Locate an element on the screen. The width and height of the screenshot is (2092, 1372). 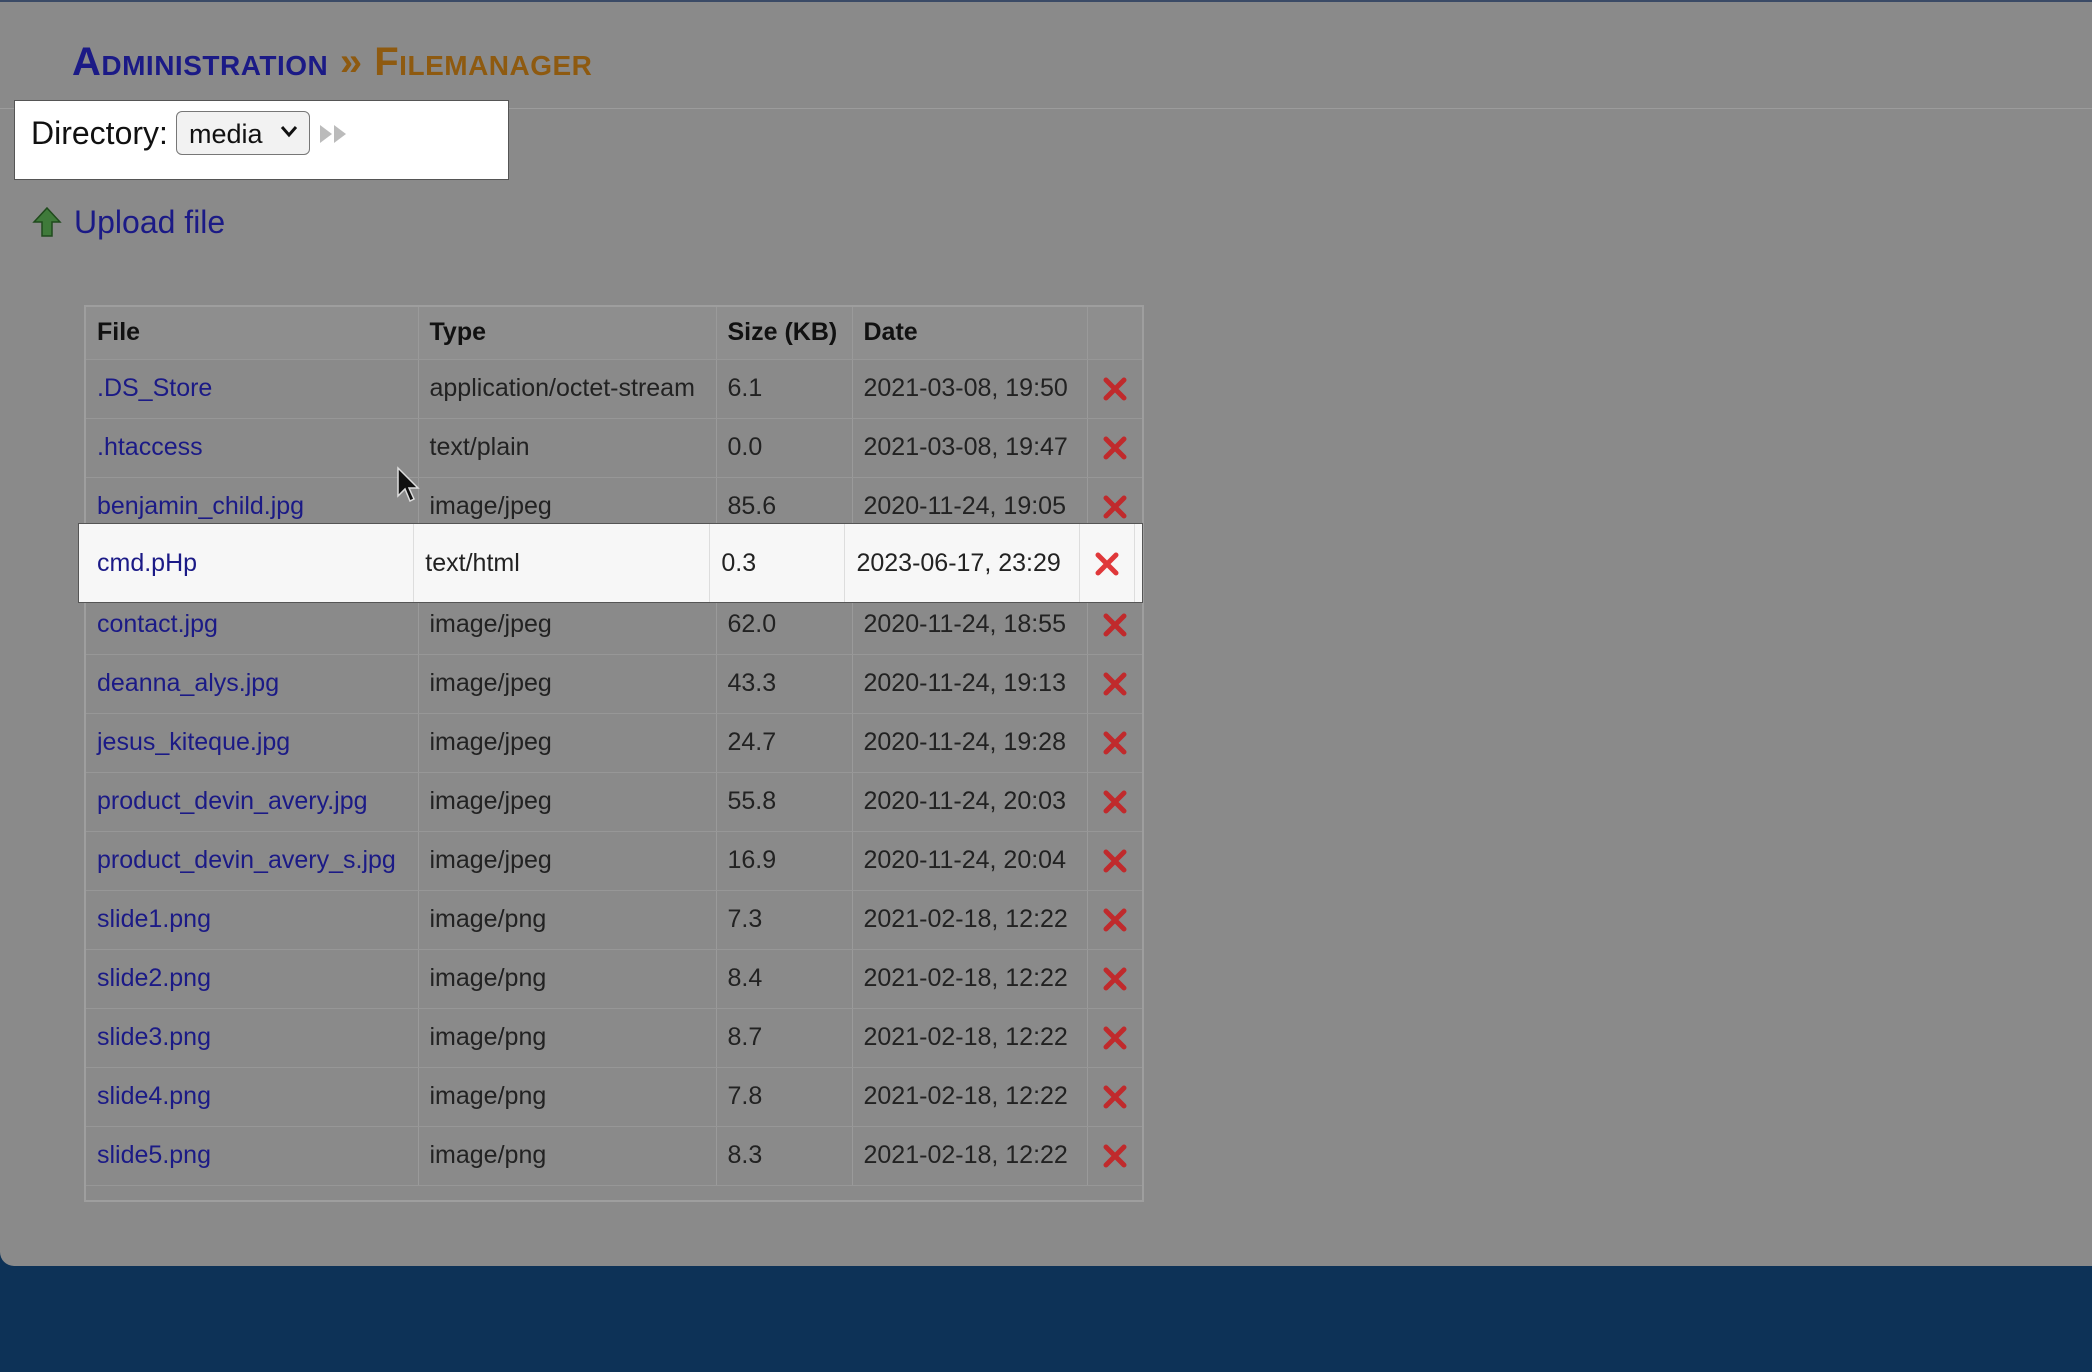
table-row-highlighted: cmd.pHp text/html 0.3 2023-06-17, 23:29 is located at coordinates (607, 563).